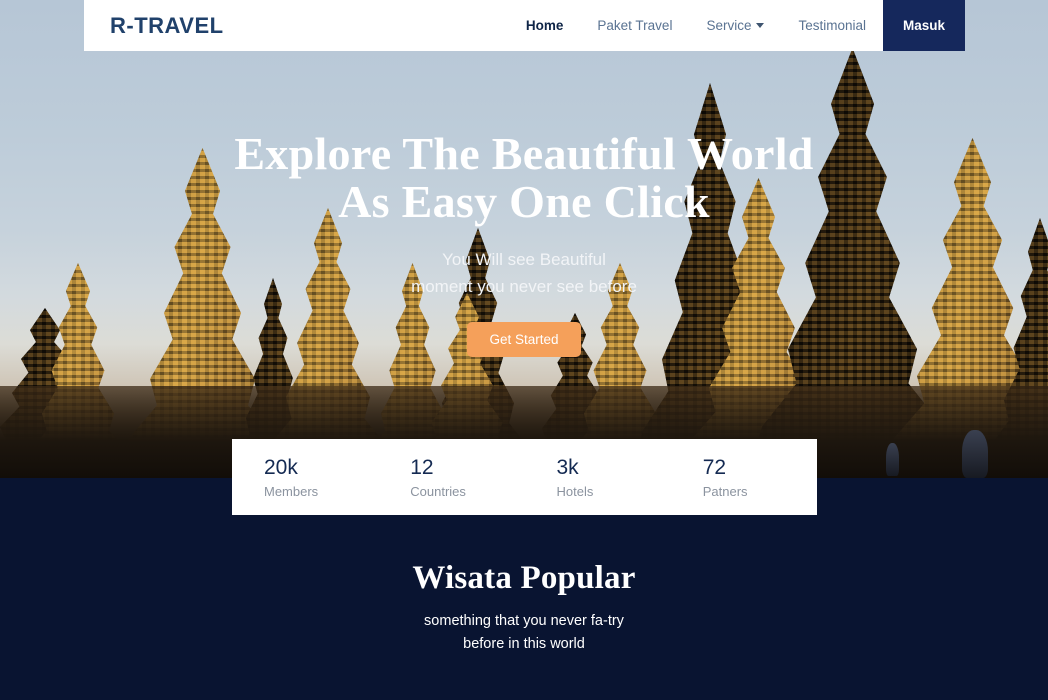  What do you see at coordinates (291, 491) in the screenshot?
I see `stat-label: Members` at bounding box center [291, 491].